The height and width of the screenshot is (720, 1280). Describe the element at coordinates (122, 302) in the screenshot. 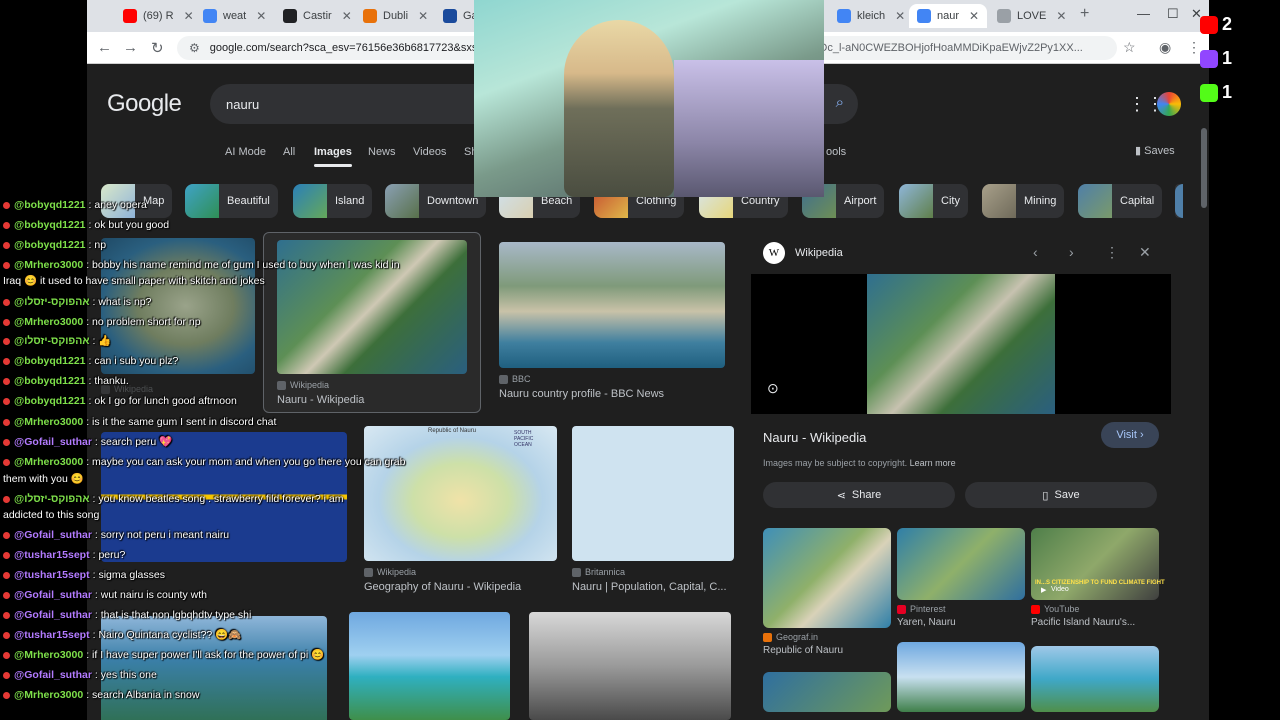

I see `chat-text: : what is np?` at that location.